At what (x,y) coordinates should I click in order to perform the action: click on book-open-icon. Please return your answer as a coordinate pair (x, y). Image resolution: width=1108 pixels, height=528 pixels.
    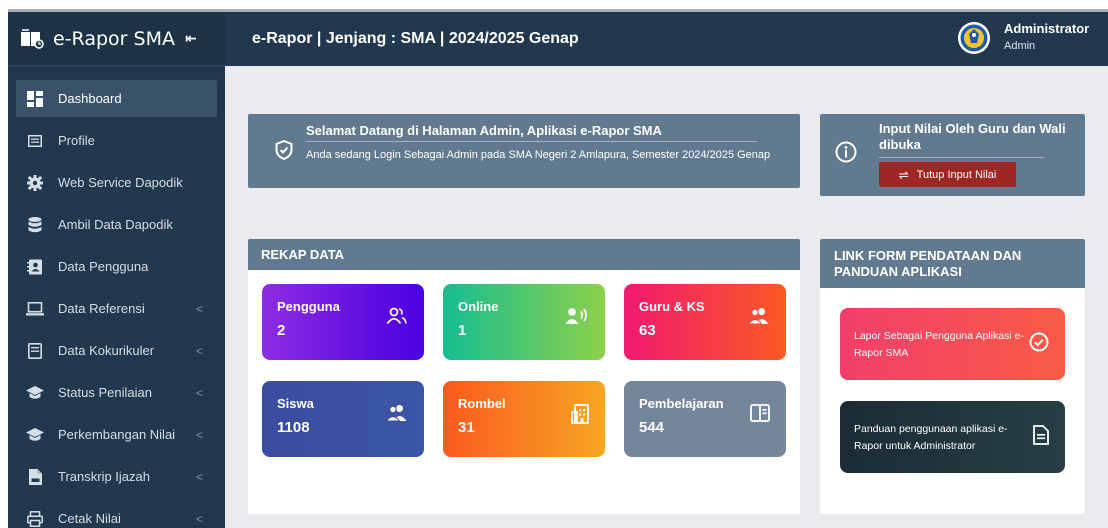
    Looking at the image, I should click on (760, 413).